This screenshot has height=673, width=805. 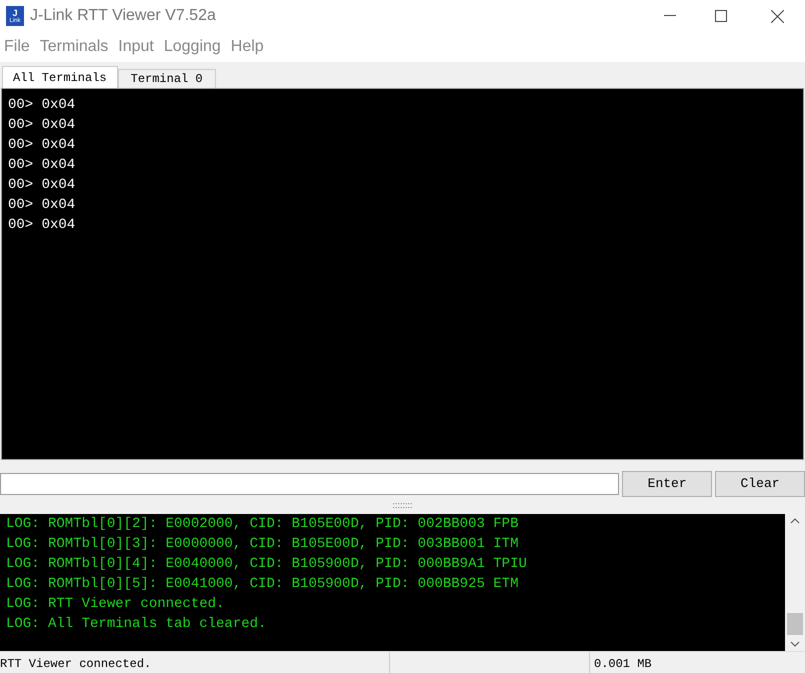 What do you see at coordinates (777, 16) in the screenshot?
I see `close-icon` at bounding box center [777, 16].